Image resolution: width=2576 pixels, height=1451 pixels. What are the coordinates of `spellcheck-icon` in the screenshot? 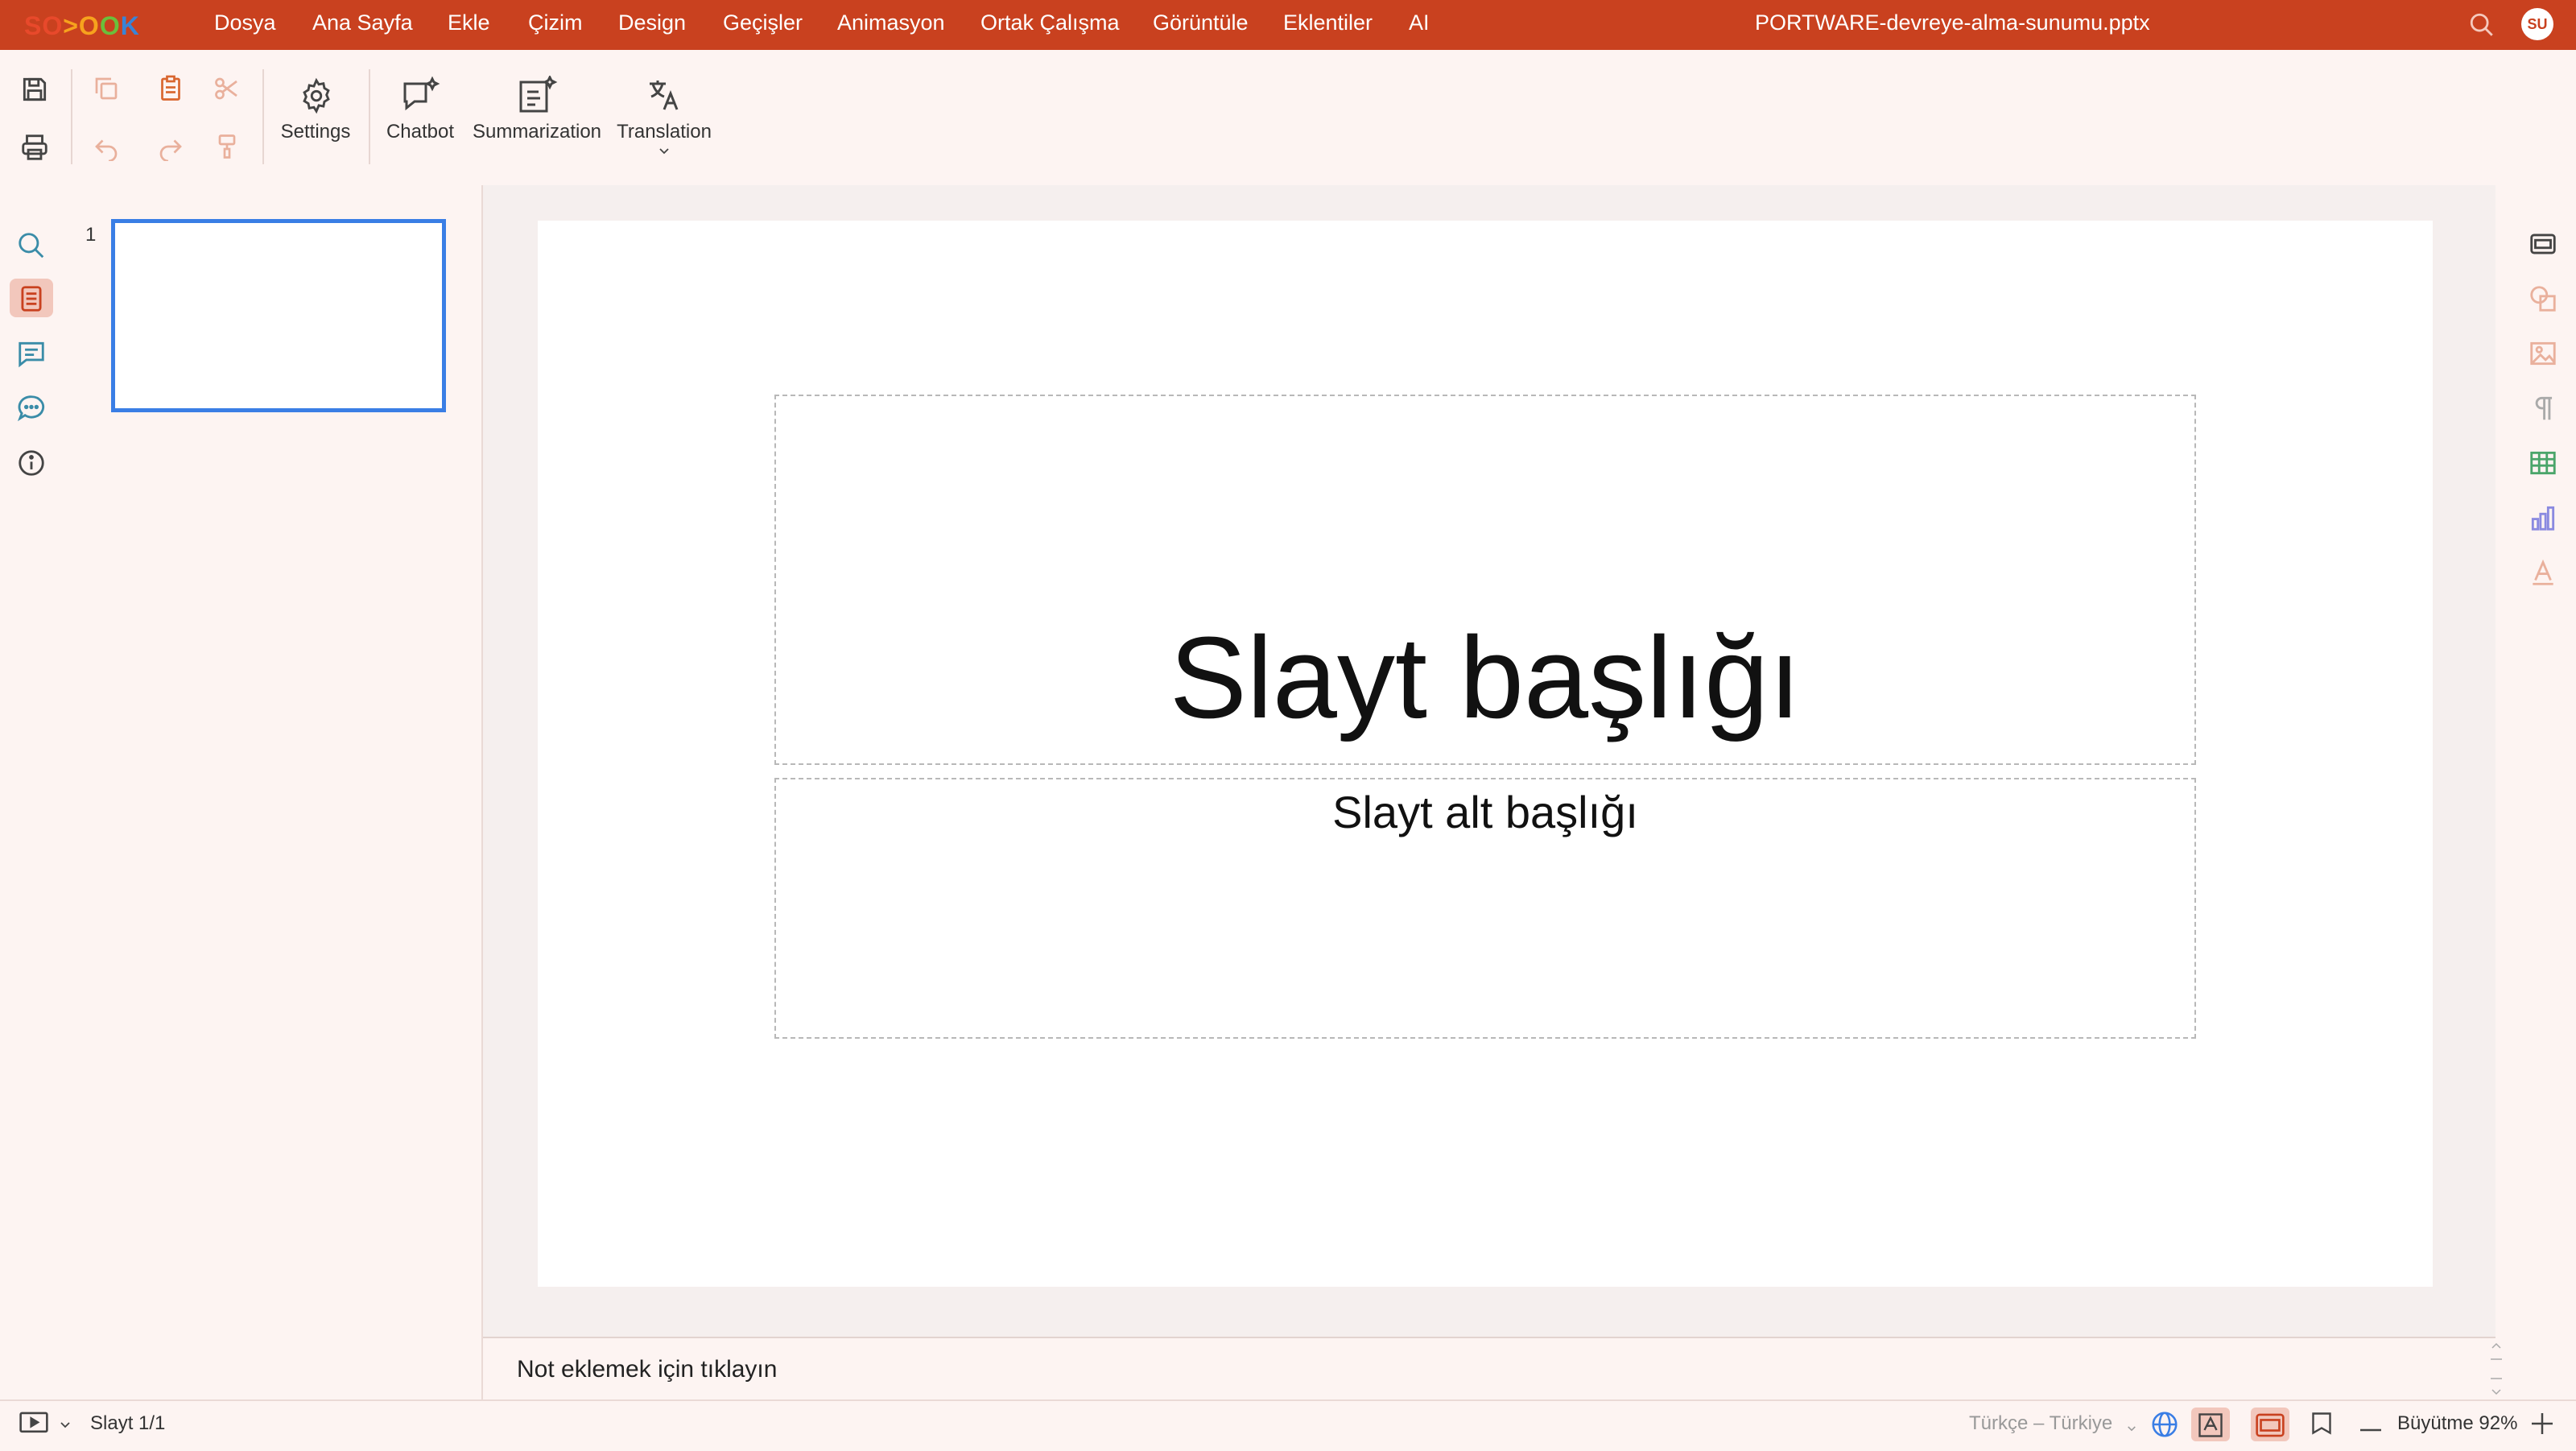 It's located at (2210, 1427).